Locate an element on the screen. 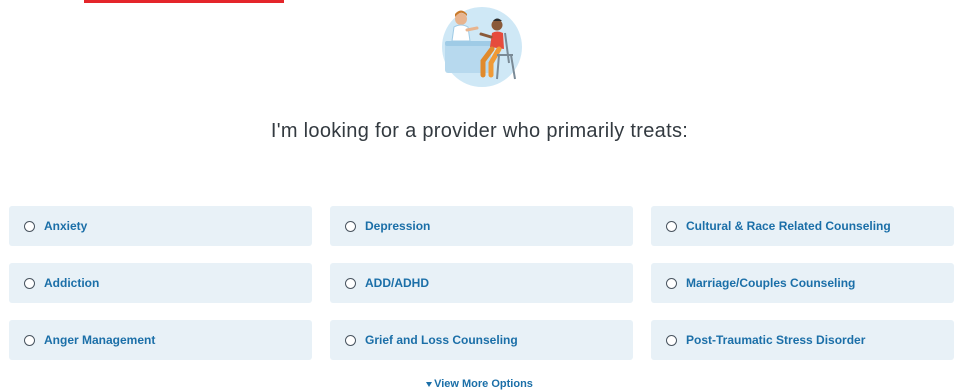  option-grief-loss-counseling: Grief and Loss Counseling is located at coordinates (481, 340).